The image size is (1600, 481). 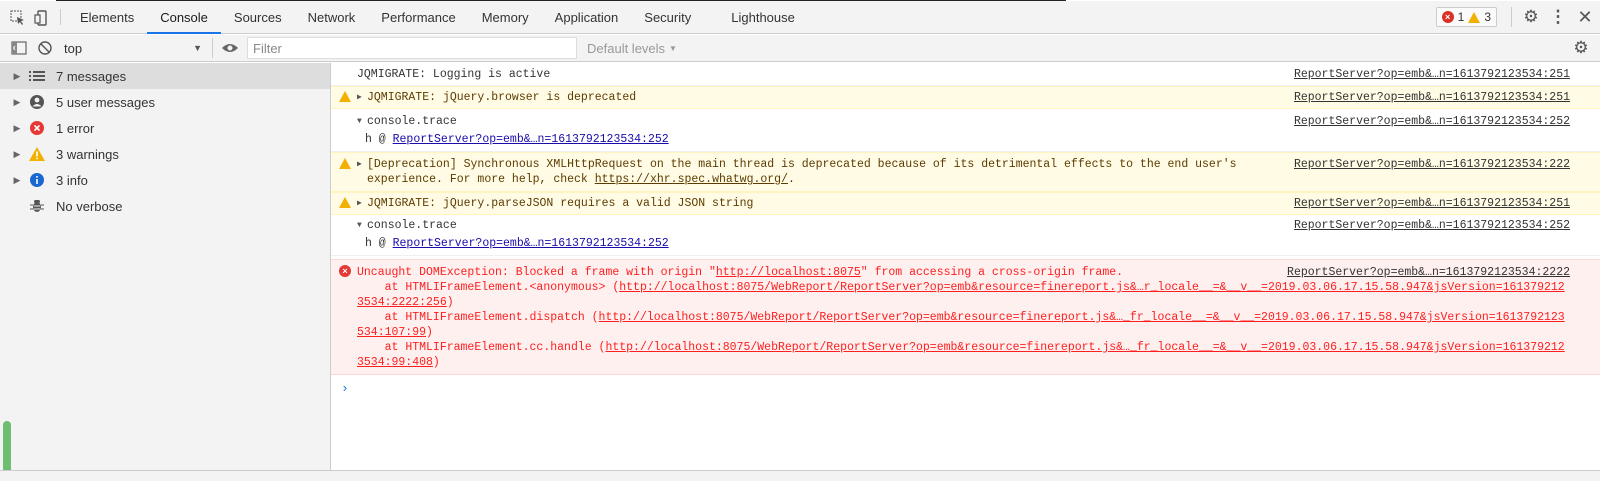 What do you see at coordinates (800, 475) in the screenshot?
I see `drawer-edge` at bounding box center [800, 475].